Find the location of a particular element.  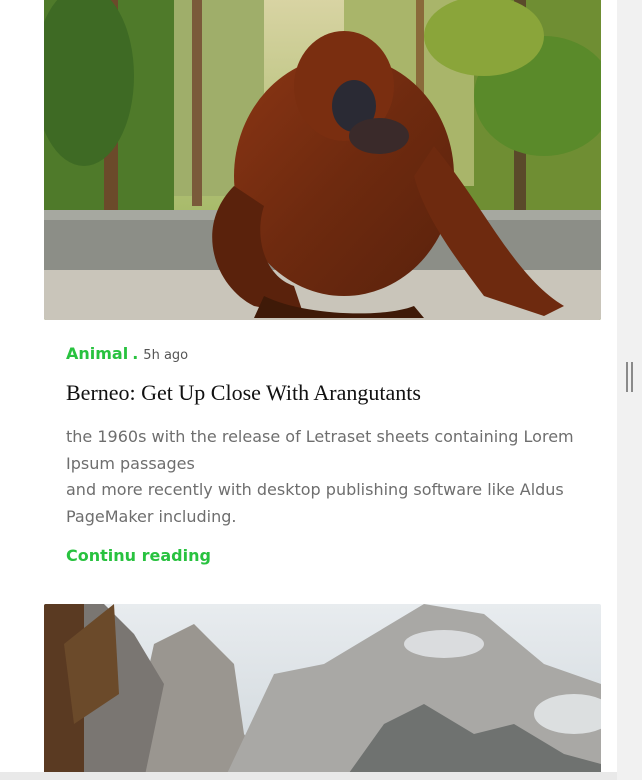

article-meta: Animal . 5h ago is located at coordinates (322, 353).